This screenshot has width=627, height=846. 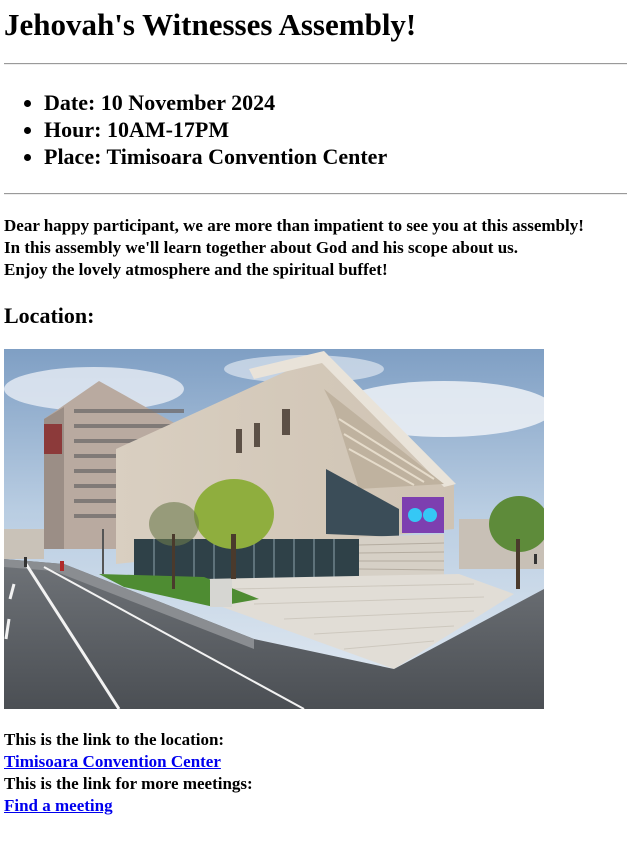 What do you see at coordinates (128, 783) in the screenshot?
I see `meetings-link-intro: This is the link for more meetings:` at bounding box center [128, 783].